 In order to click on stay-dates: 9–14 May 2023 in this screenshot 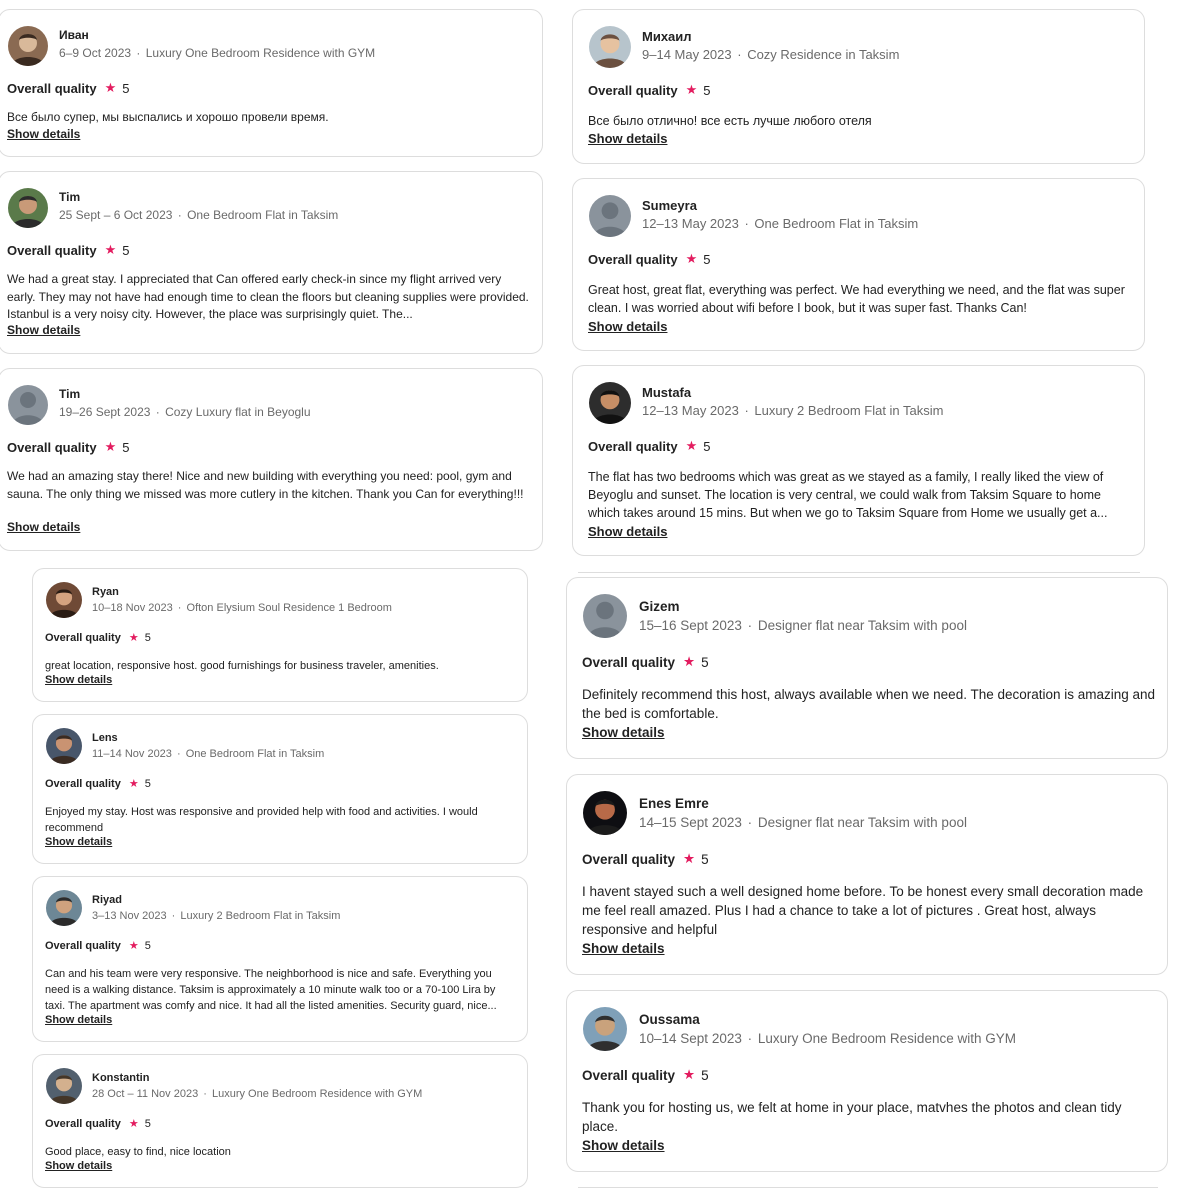, I will do `click(687, 54)`.